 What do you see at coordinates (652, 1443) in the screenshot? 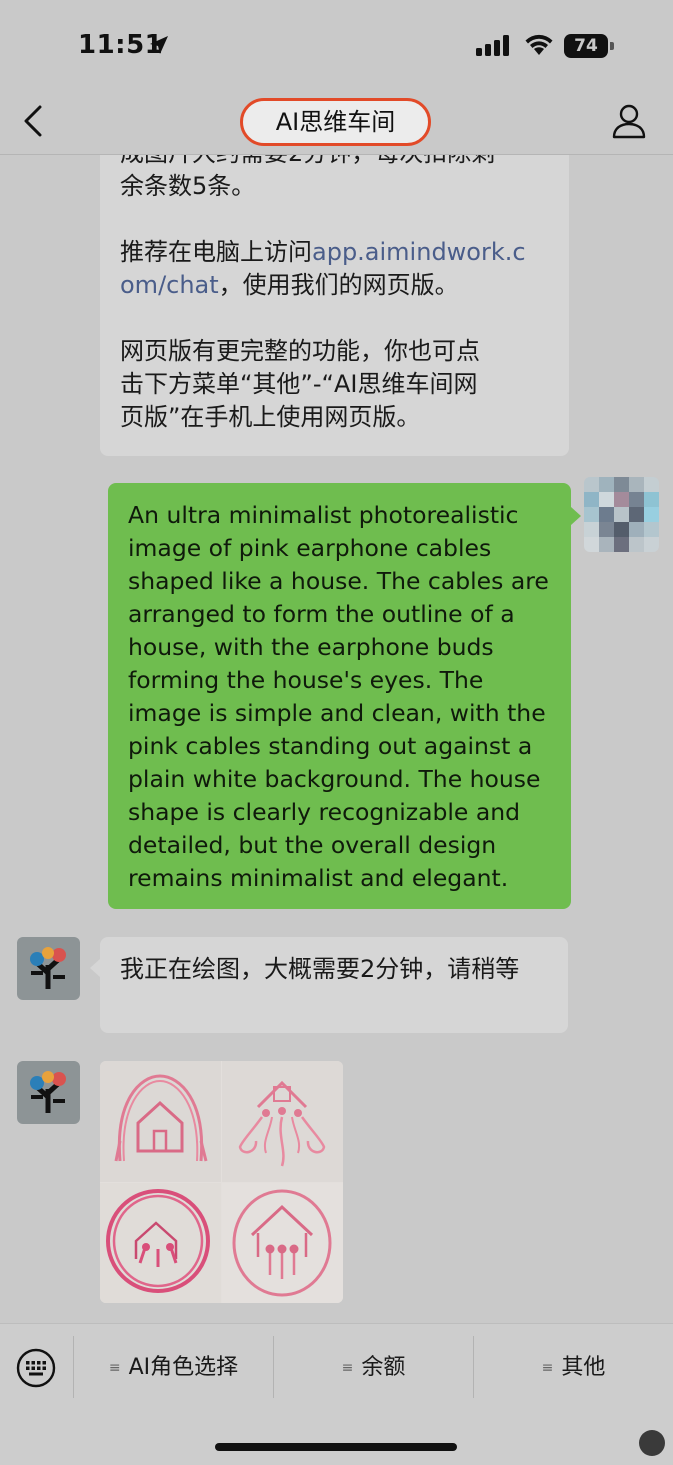
I see `screen-scan-icon` at bounding box center [652, 1443].